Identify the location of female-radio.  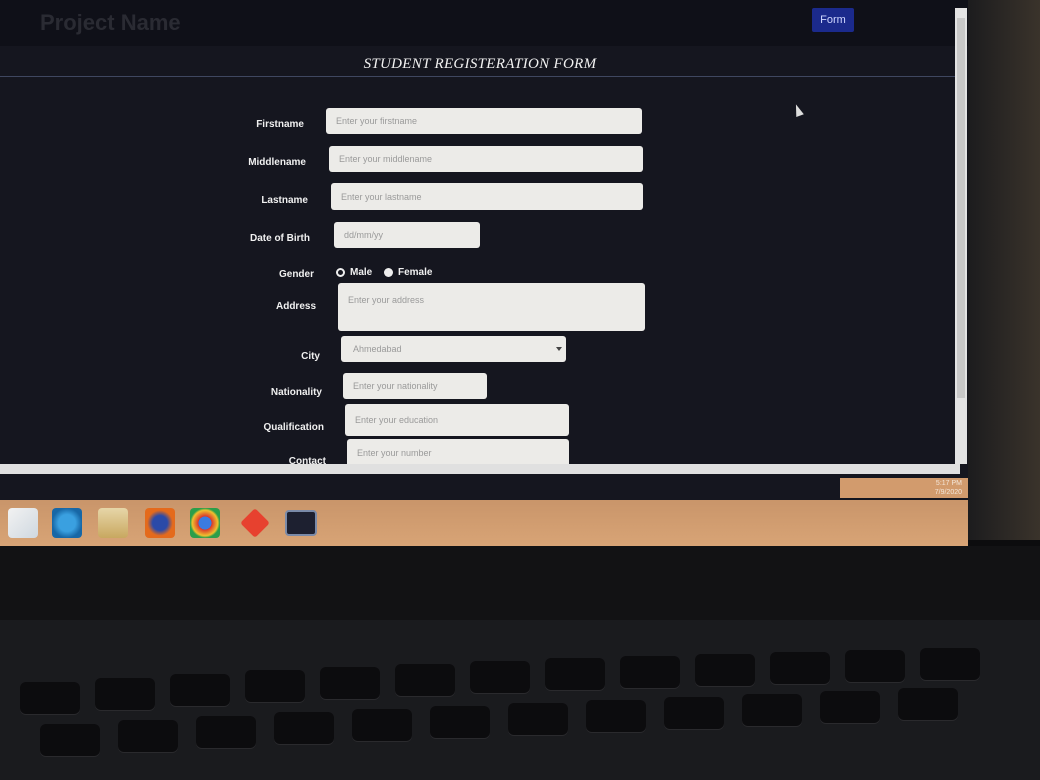
(388, 272).